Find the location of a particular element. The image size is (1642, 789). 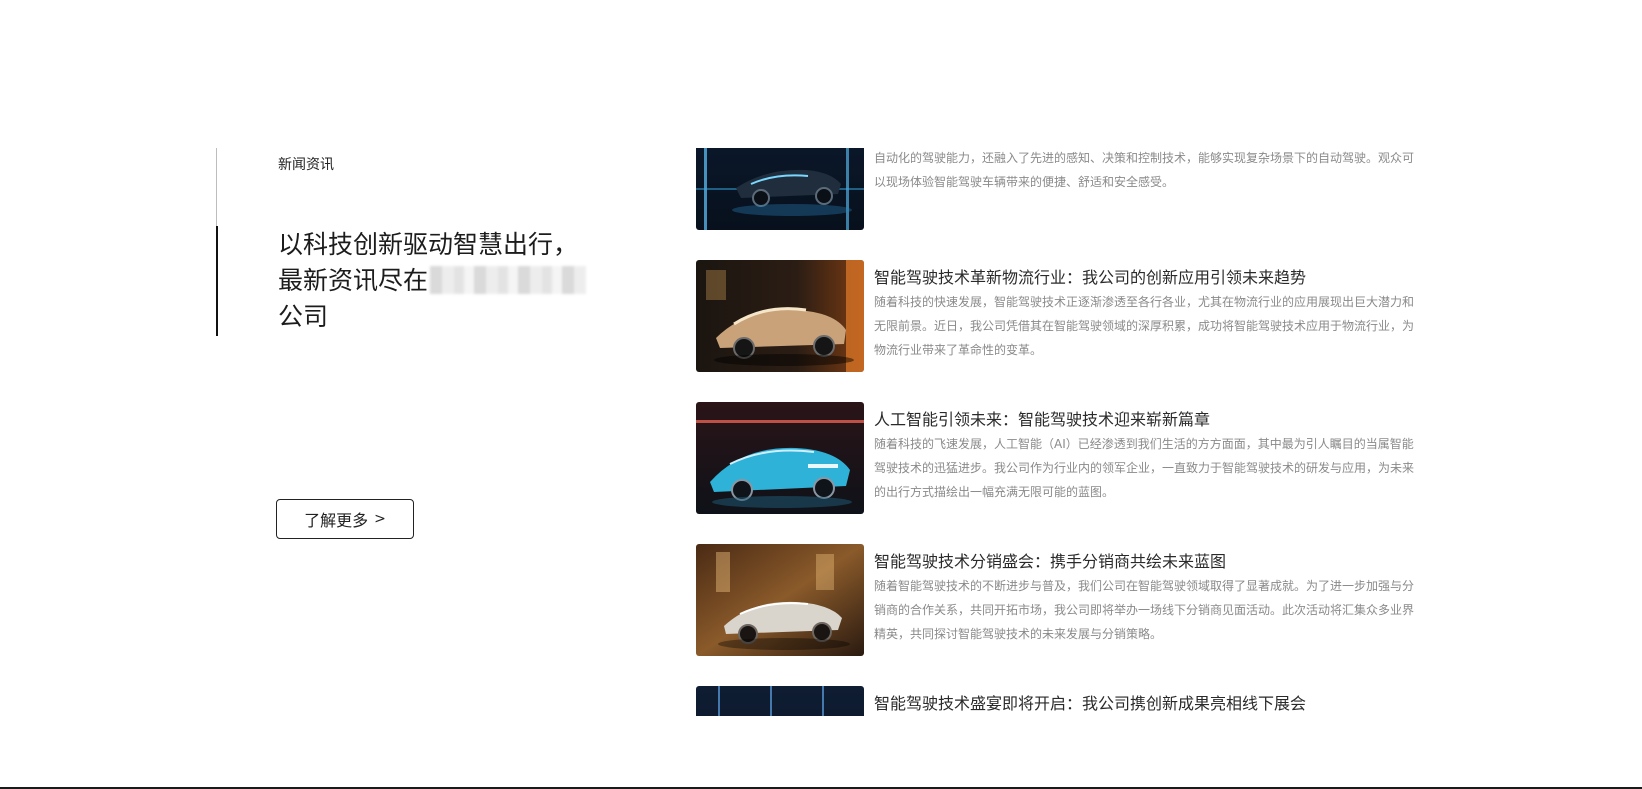

headline-line-3: 公司 is located at coordinates (303, 316).